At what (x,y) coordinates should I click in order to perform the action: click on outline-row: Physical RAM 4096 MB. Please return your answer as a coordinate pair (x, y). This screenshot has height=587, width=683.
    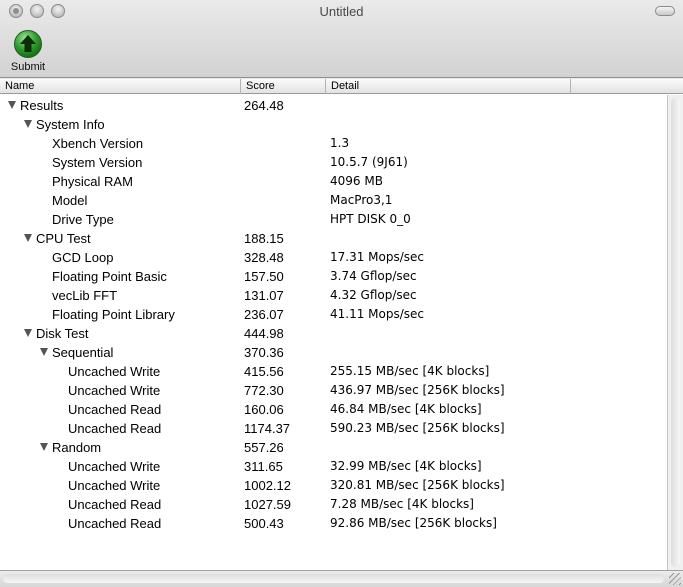
    Looking at the image, I should click on (333, 181).